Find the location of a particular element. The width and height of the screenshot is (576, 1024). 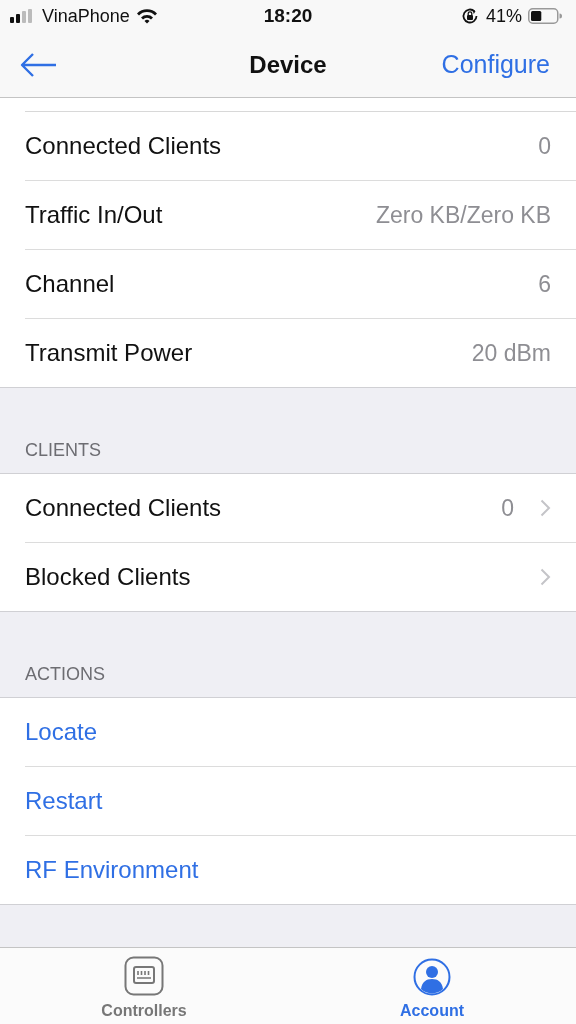

tab-item: Controllers is located at coordinates (144, 986).